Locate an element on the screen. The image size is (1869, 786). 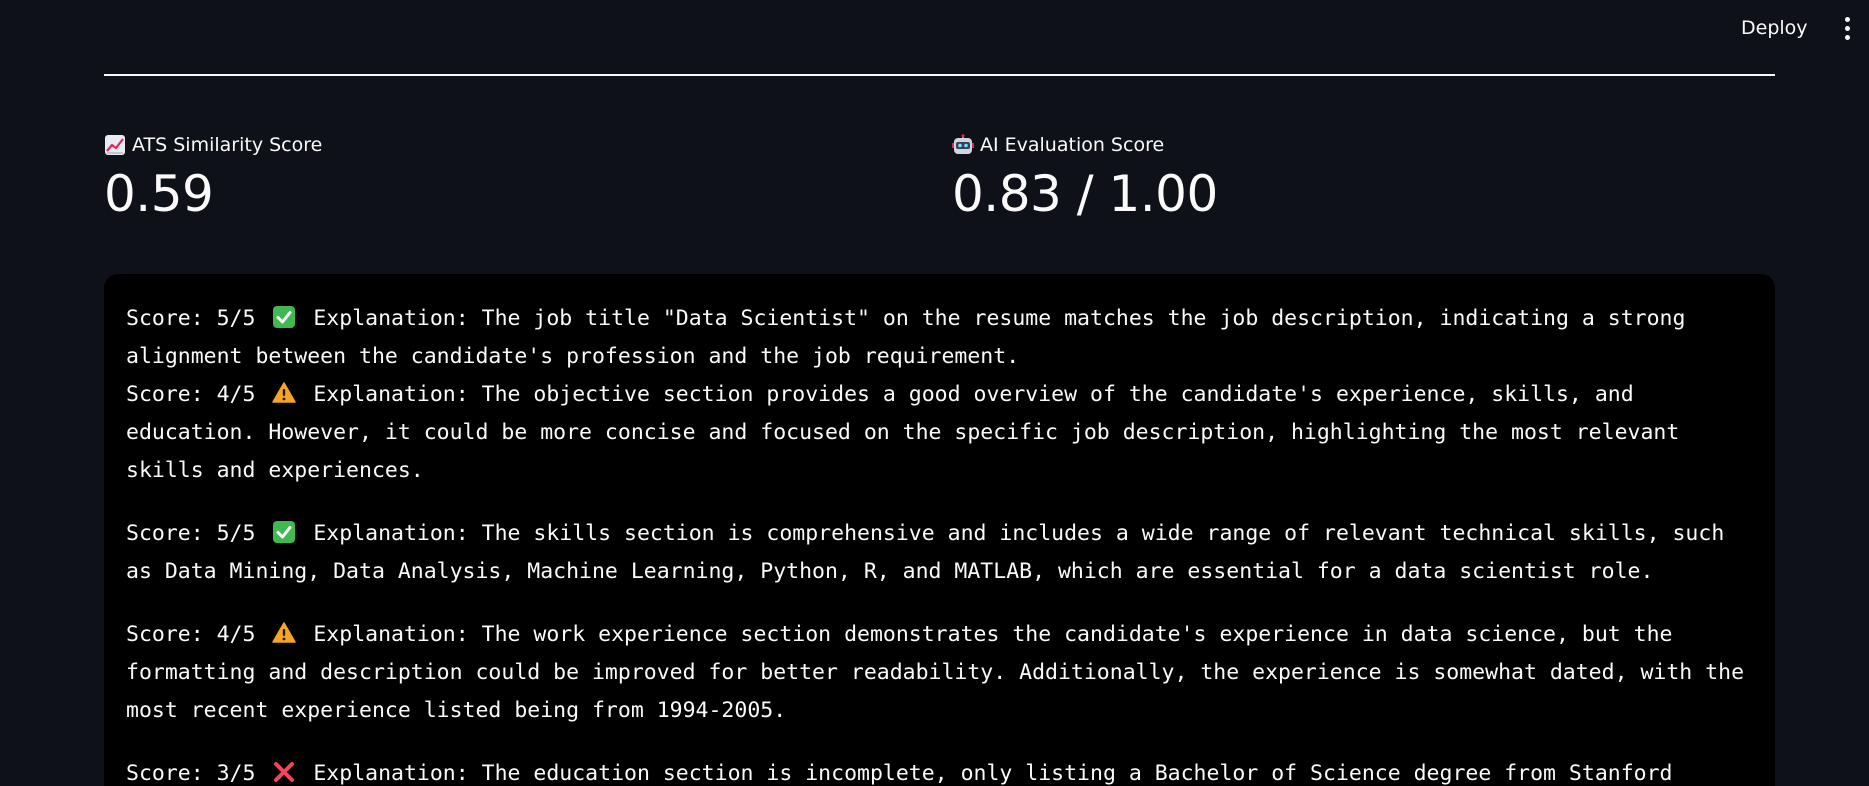
metric-label: ATS Similarity Score is located at coordinates (213, 145).